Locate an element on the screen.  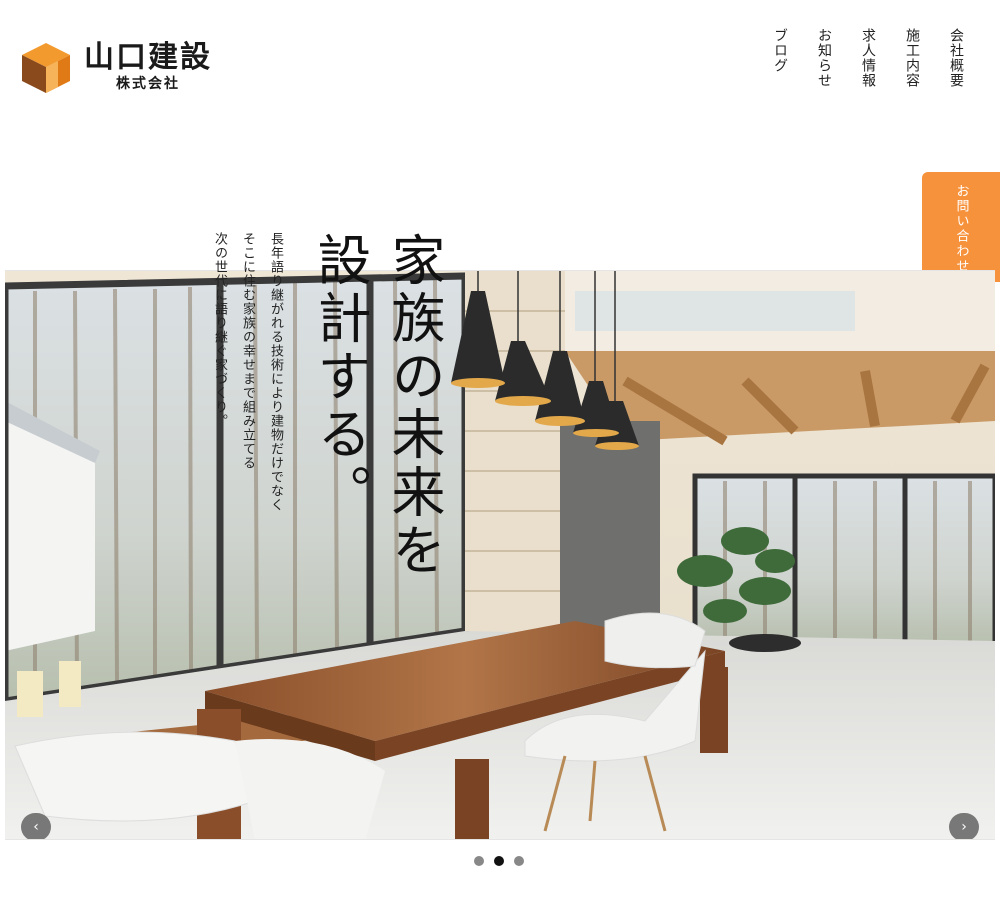
headline-line-1: 家族の未来を is located at coordinates (413, 406).